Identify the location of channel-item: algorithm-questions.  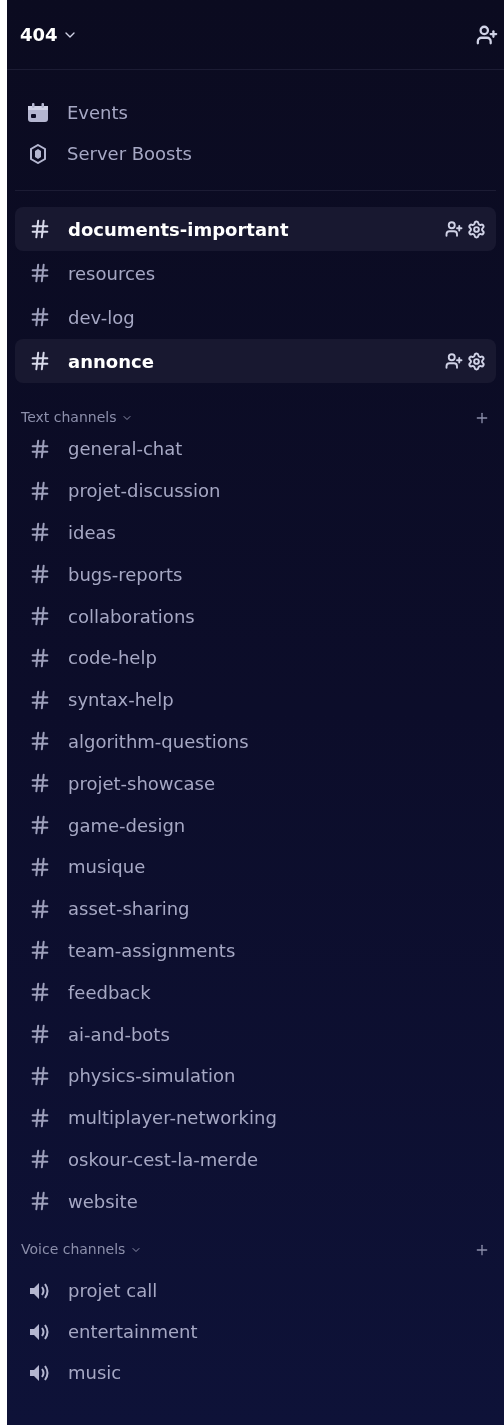
(255, 741).